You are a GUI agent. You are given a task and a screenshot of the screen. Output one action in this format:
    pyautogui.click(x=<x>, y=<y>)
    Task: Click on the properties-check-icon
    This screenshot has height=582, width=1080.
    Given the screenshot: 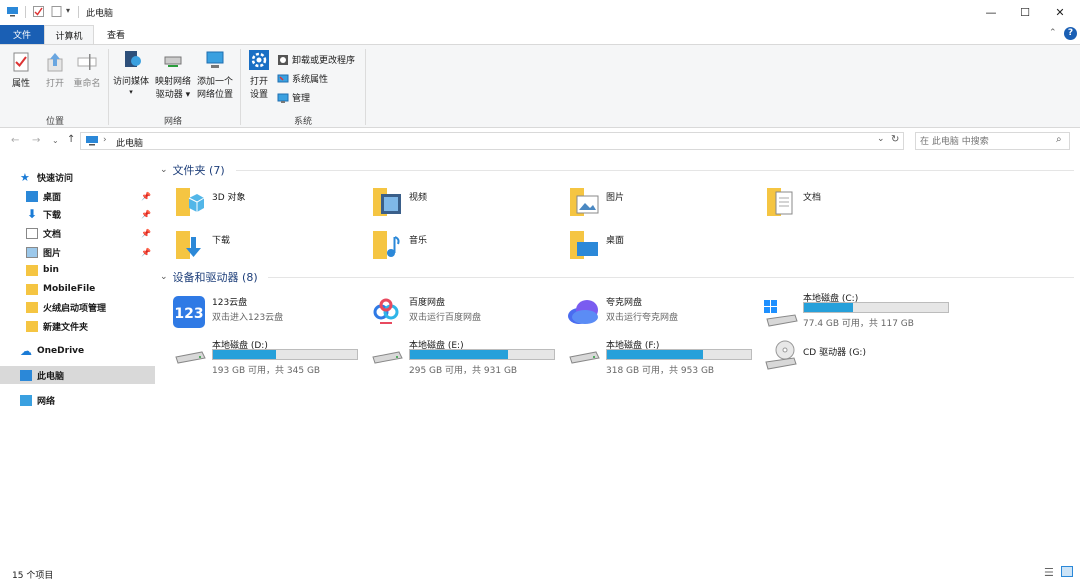 What is the action you would take?
    pyautogui.click(x=38, y=11)
    